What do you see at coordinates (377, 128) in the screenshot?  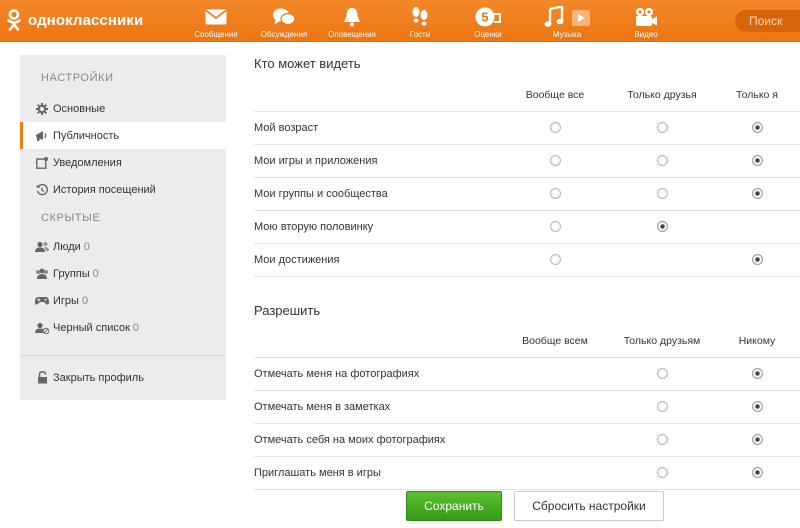 I see `row-label: Мой возраст` at bounding box center [377, 128].